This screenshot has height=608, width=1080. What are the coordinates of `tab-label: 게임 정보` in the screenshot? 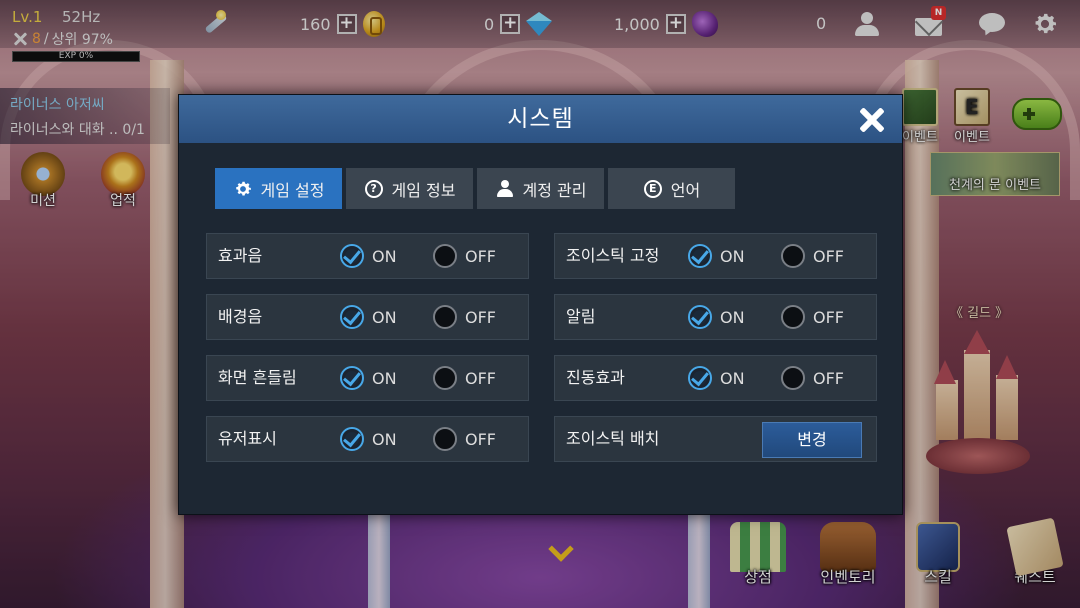 It's located at (423, 190).